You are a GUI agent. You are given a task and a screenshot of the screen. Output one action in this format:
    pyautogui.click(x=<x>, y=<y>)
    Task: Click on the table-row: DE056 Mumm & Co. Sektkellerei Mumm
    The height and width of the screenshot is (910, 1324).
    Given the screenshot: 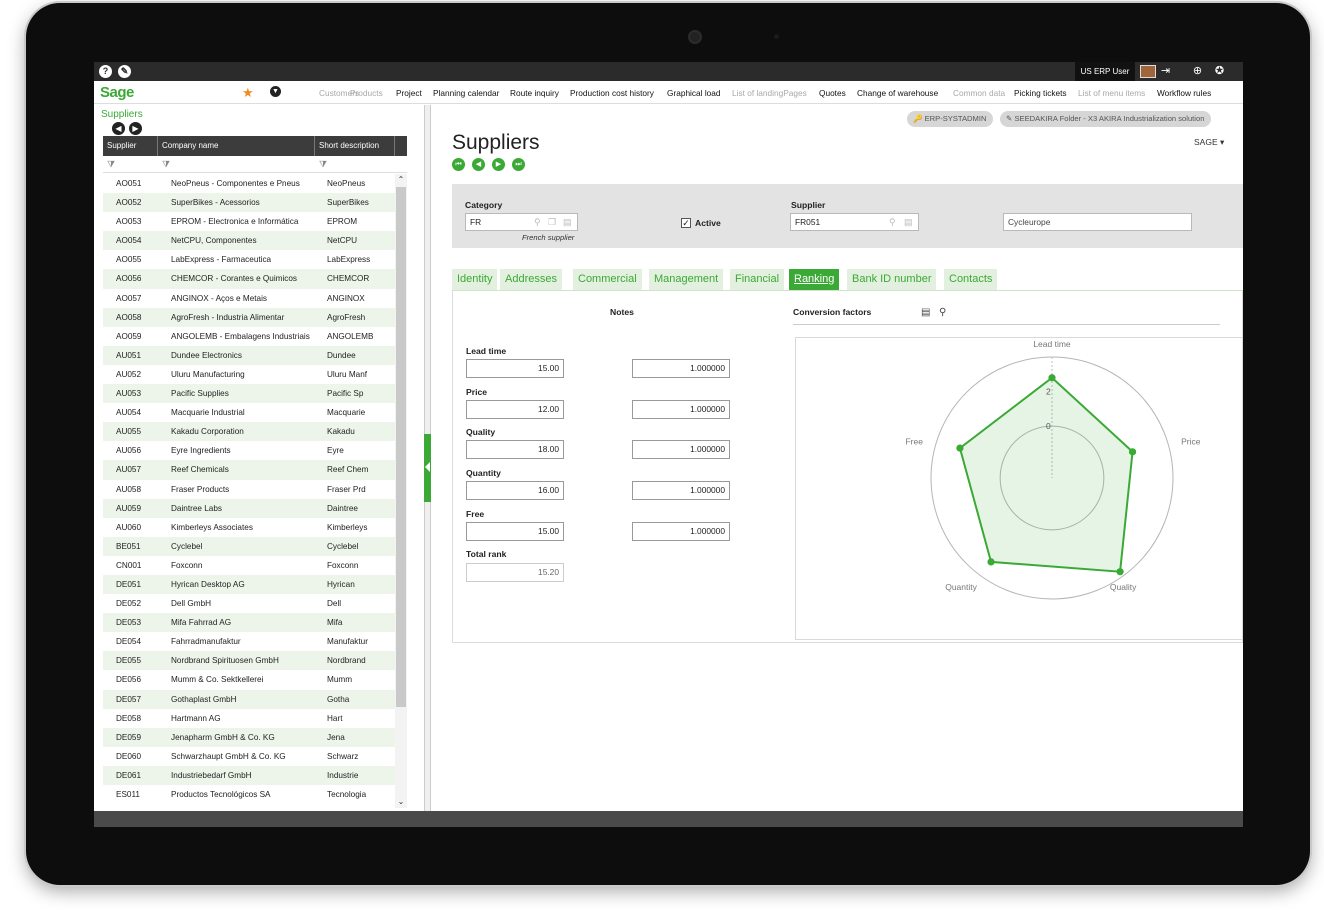 What is the action you would take?
    pyautogui.click(x=249, y=679)
    